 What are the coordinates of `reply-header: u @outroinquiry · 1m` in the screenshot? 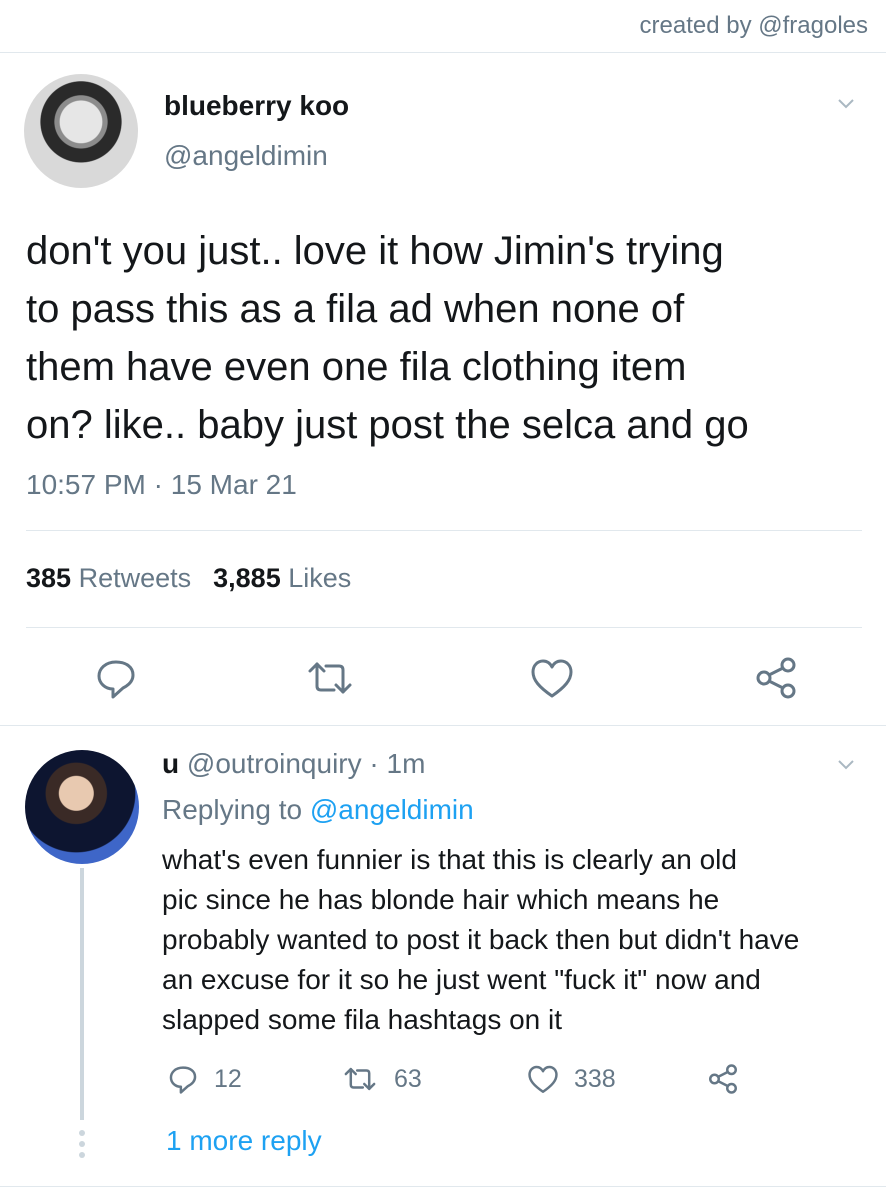 It's located at (294, 763).